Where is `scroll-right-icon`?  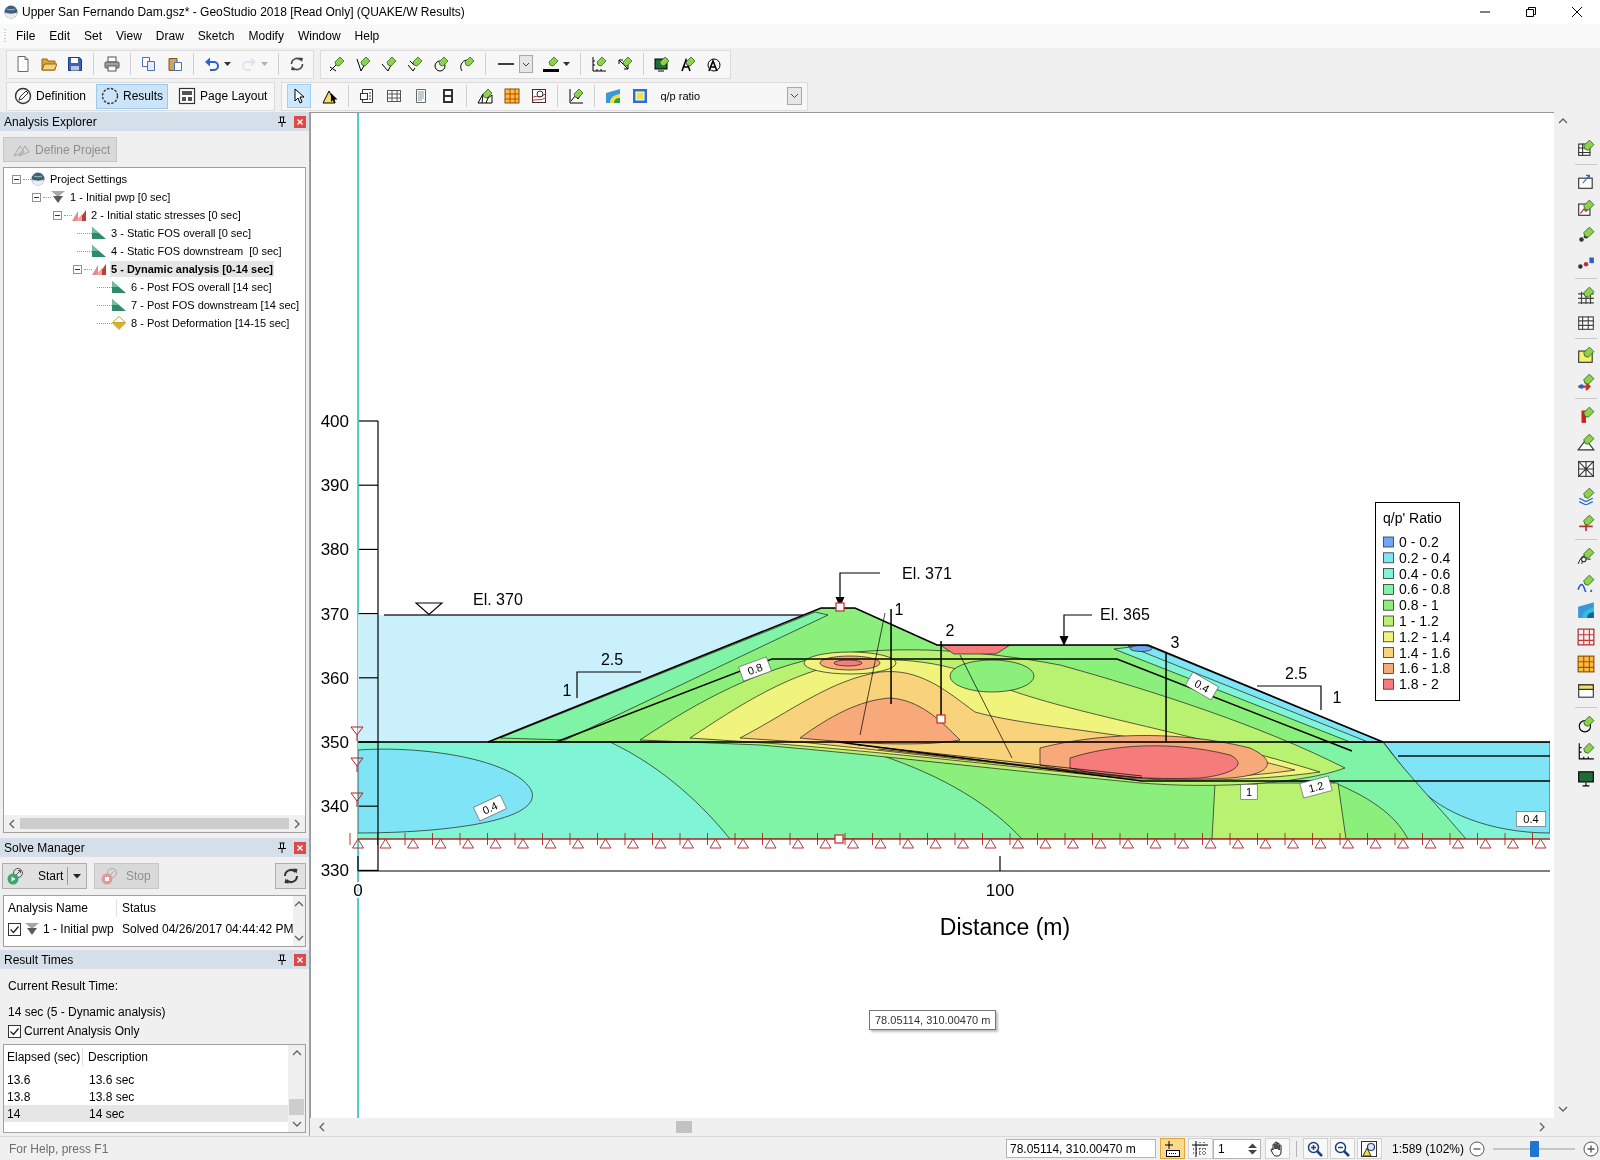
scroll-right-icon is located at coordinates (1542, 1126).